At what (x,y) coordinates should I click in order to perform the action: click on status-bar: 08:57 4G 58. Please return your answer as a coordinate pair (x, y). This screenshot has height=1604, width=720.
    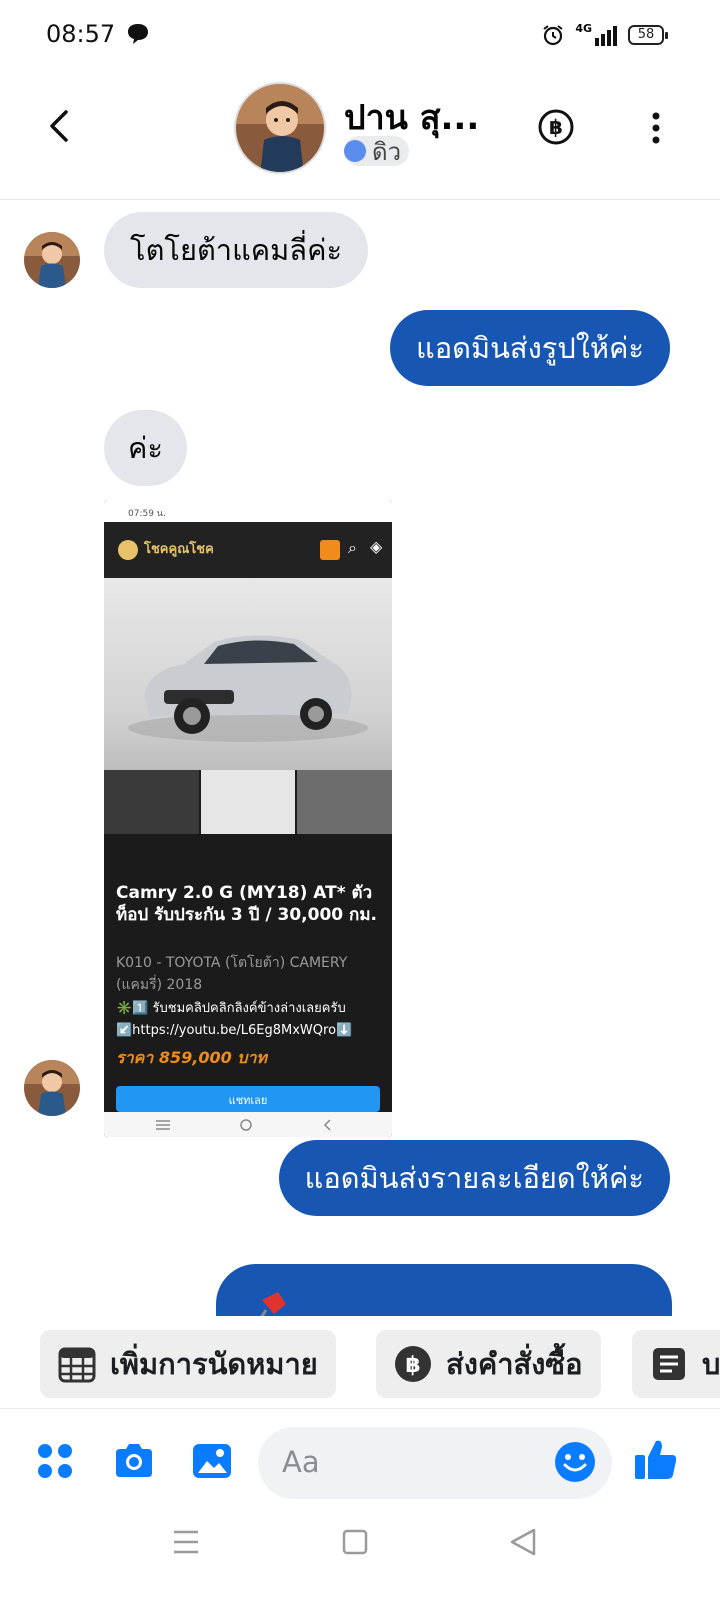
    Looking at the image, I should click on (360, 35).